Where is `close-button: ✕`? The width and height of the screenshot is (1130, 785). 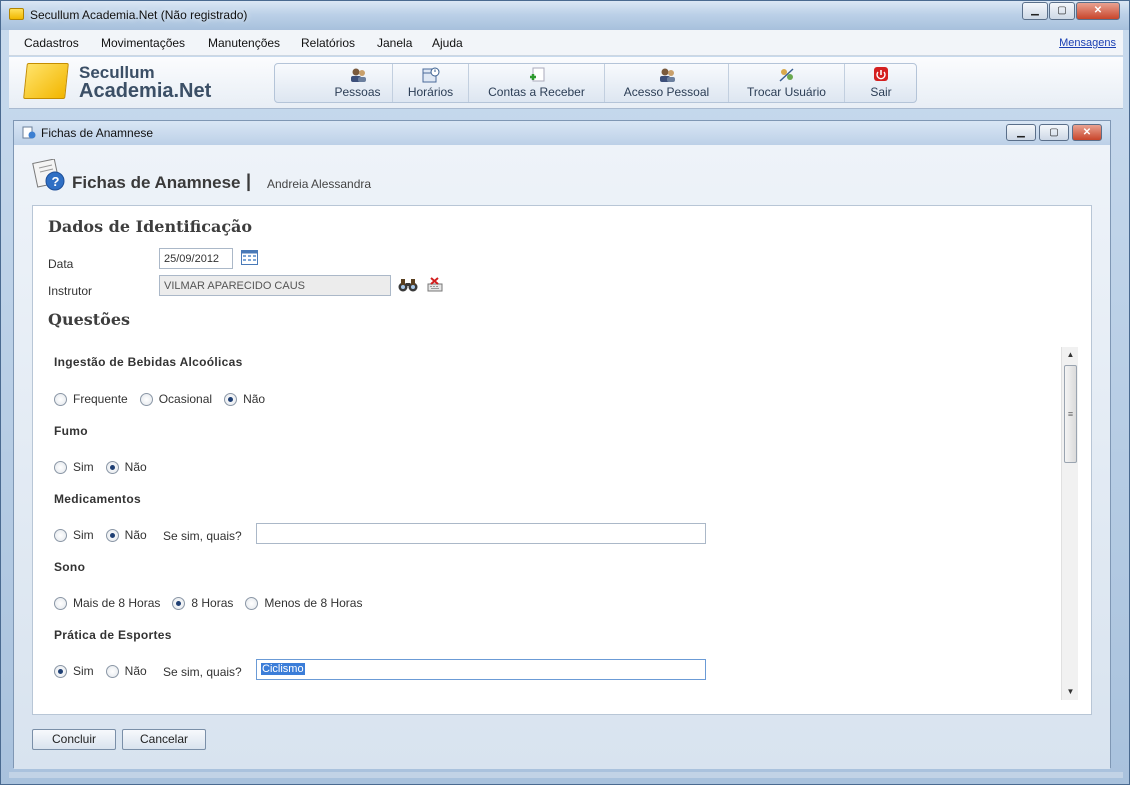
close-button: ✕ is located at coordinates (1098, 11).